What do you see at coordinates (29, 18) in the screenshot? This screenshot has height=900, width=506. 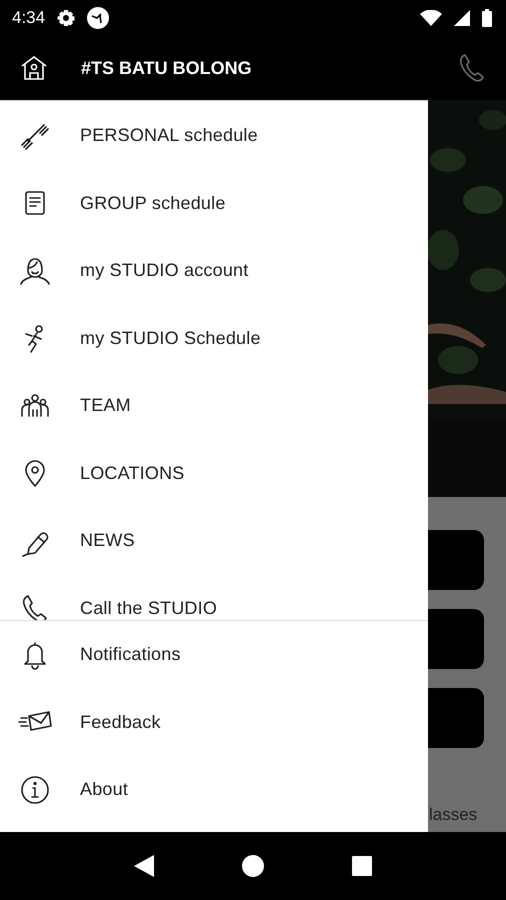 I see `clock: 4:34` at bounding box center [29, 18].